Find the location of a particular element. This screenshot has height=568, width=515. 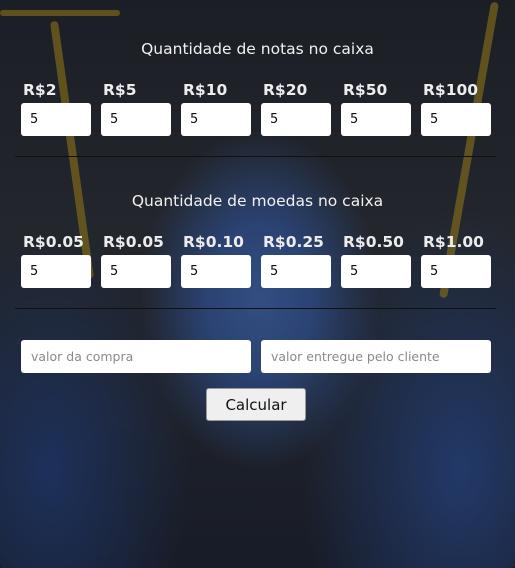

coin-label-005b: R$0.05 is located at coordinates (133, 242).